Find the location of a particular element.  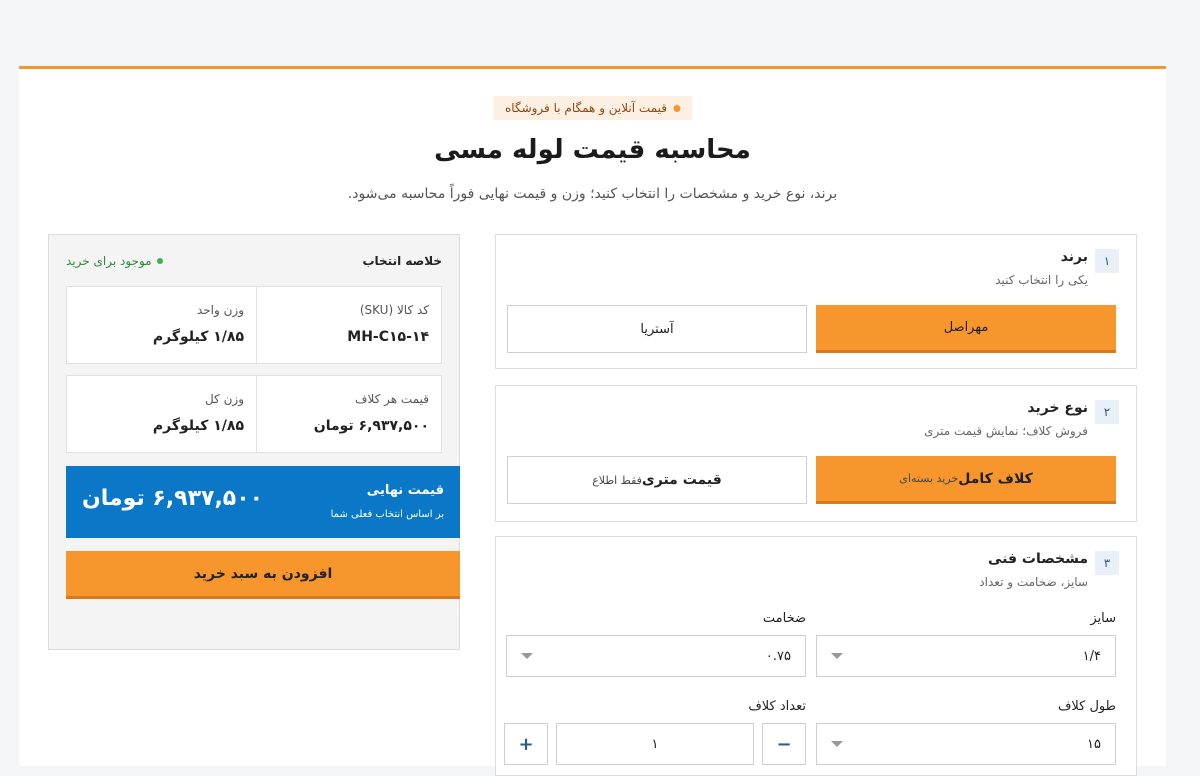

coil-price-tile: قیمت هر کلاف ۶,۹۳۷,۵۰۰ تومان is located at coordinates (346, 414).